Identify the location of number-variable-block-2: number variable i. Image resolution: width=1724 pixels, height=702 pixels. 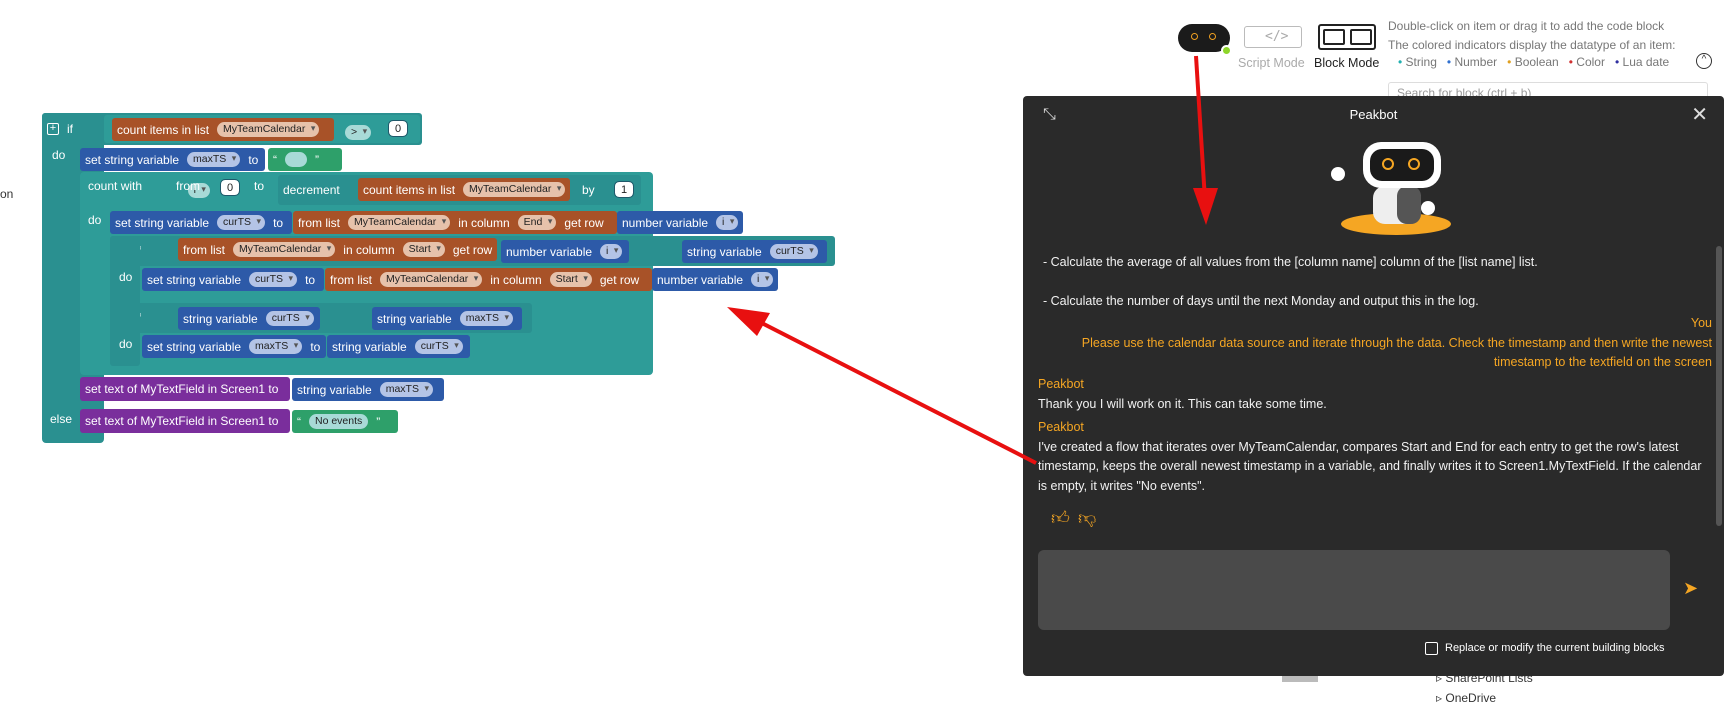
(715, 279).